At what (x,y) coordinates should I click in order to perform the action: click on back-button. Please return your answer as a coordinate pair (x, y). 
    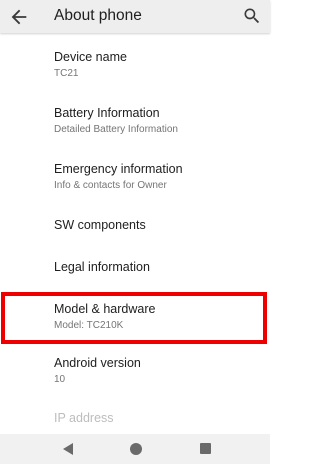
    Looking at the image, I should click on (19, 17).